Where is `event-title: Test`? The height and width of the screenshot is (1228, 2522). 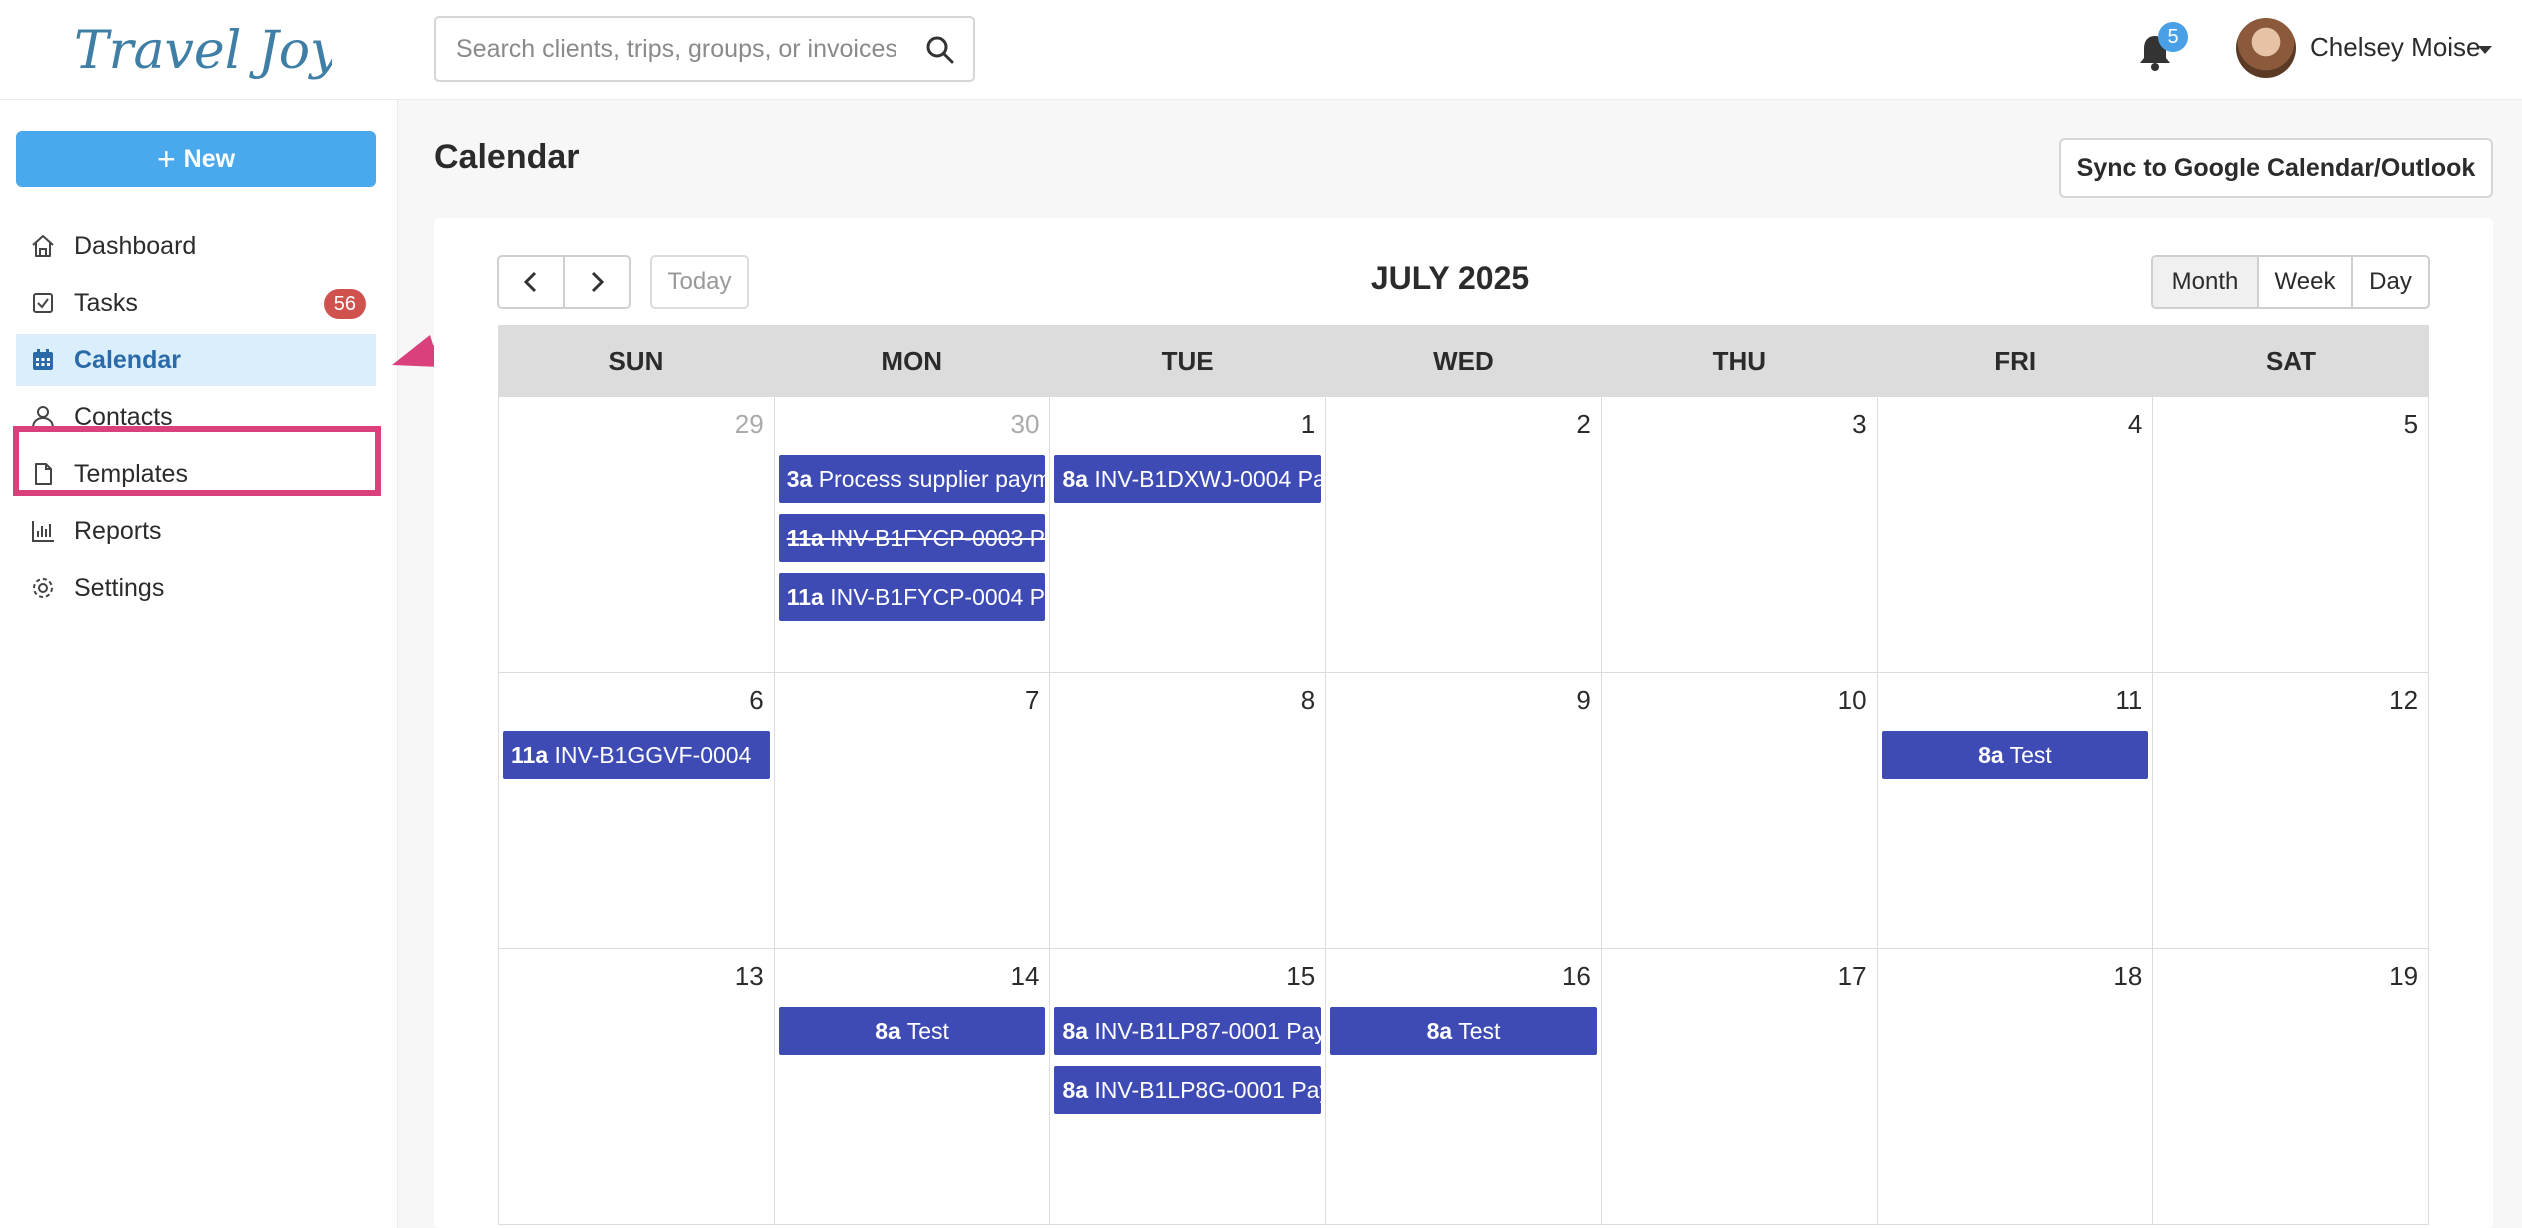
event-title: Test is located at coordinates (2030, 755).